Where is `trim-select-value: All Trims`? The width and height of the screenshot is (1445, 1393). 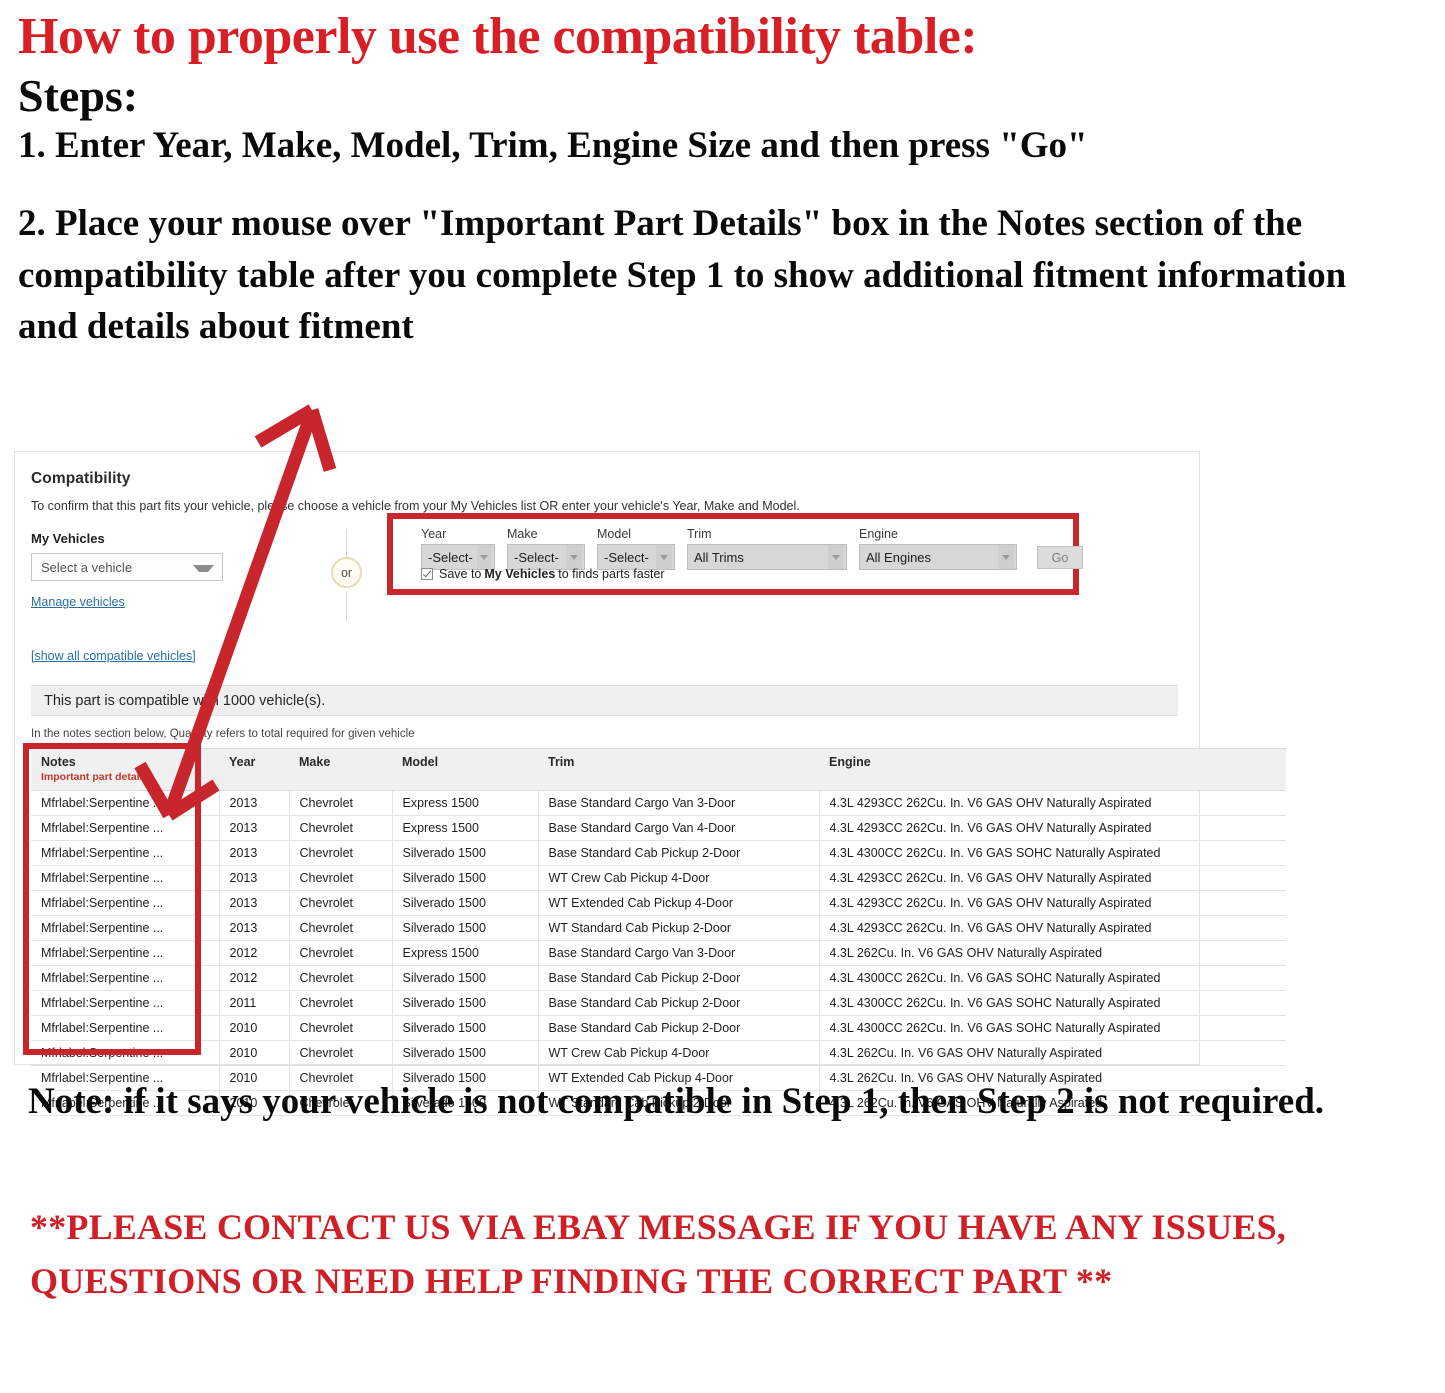 trim-select-value: All Trims is located at coordinates (719, 557).